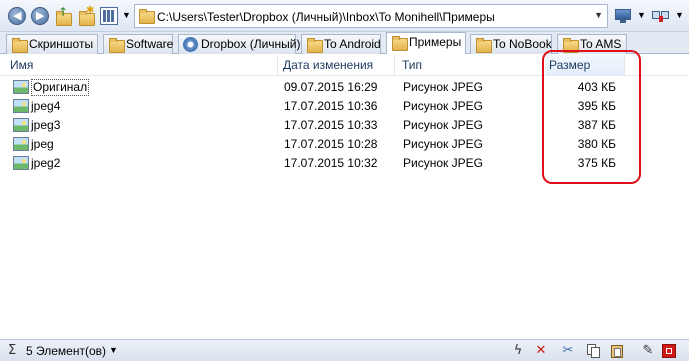 The width and height of the screenshot is (689, 361). What do you see at coordinates (593, 351) in the screenshot?
I see `copy-icon` at bounding box center [593, 351].